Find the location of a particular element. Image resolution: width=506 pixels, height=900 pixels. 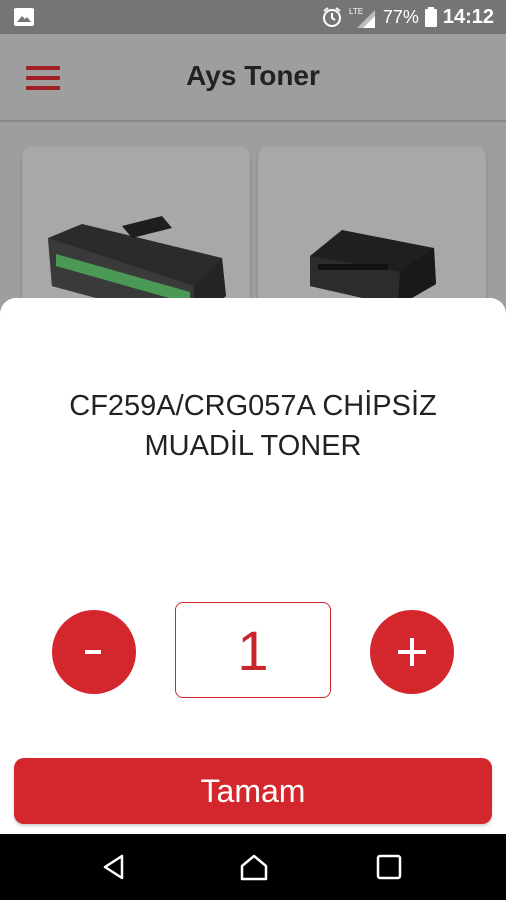

quantity-field: 1 is located at coordinates (253, 650).